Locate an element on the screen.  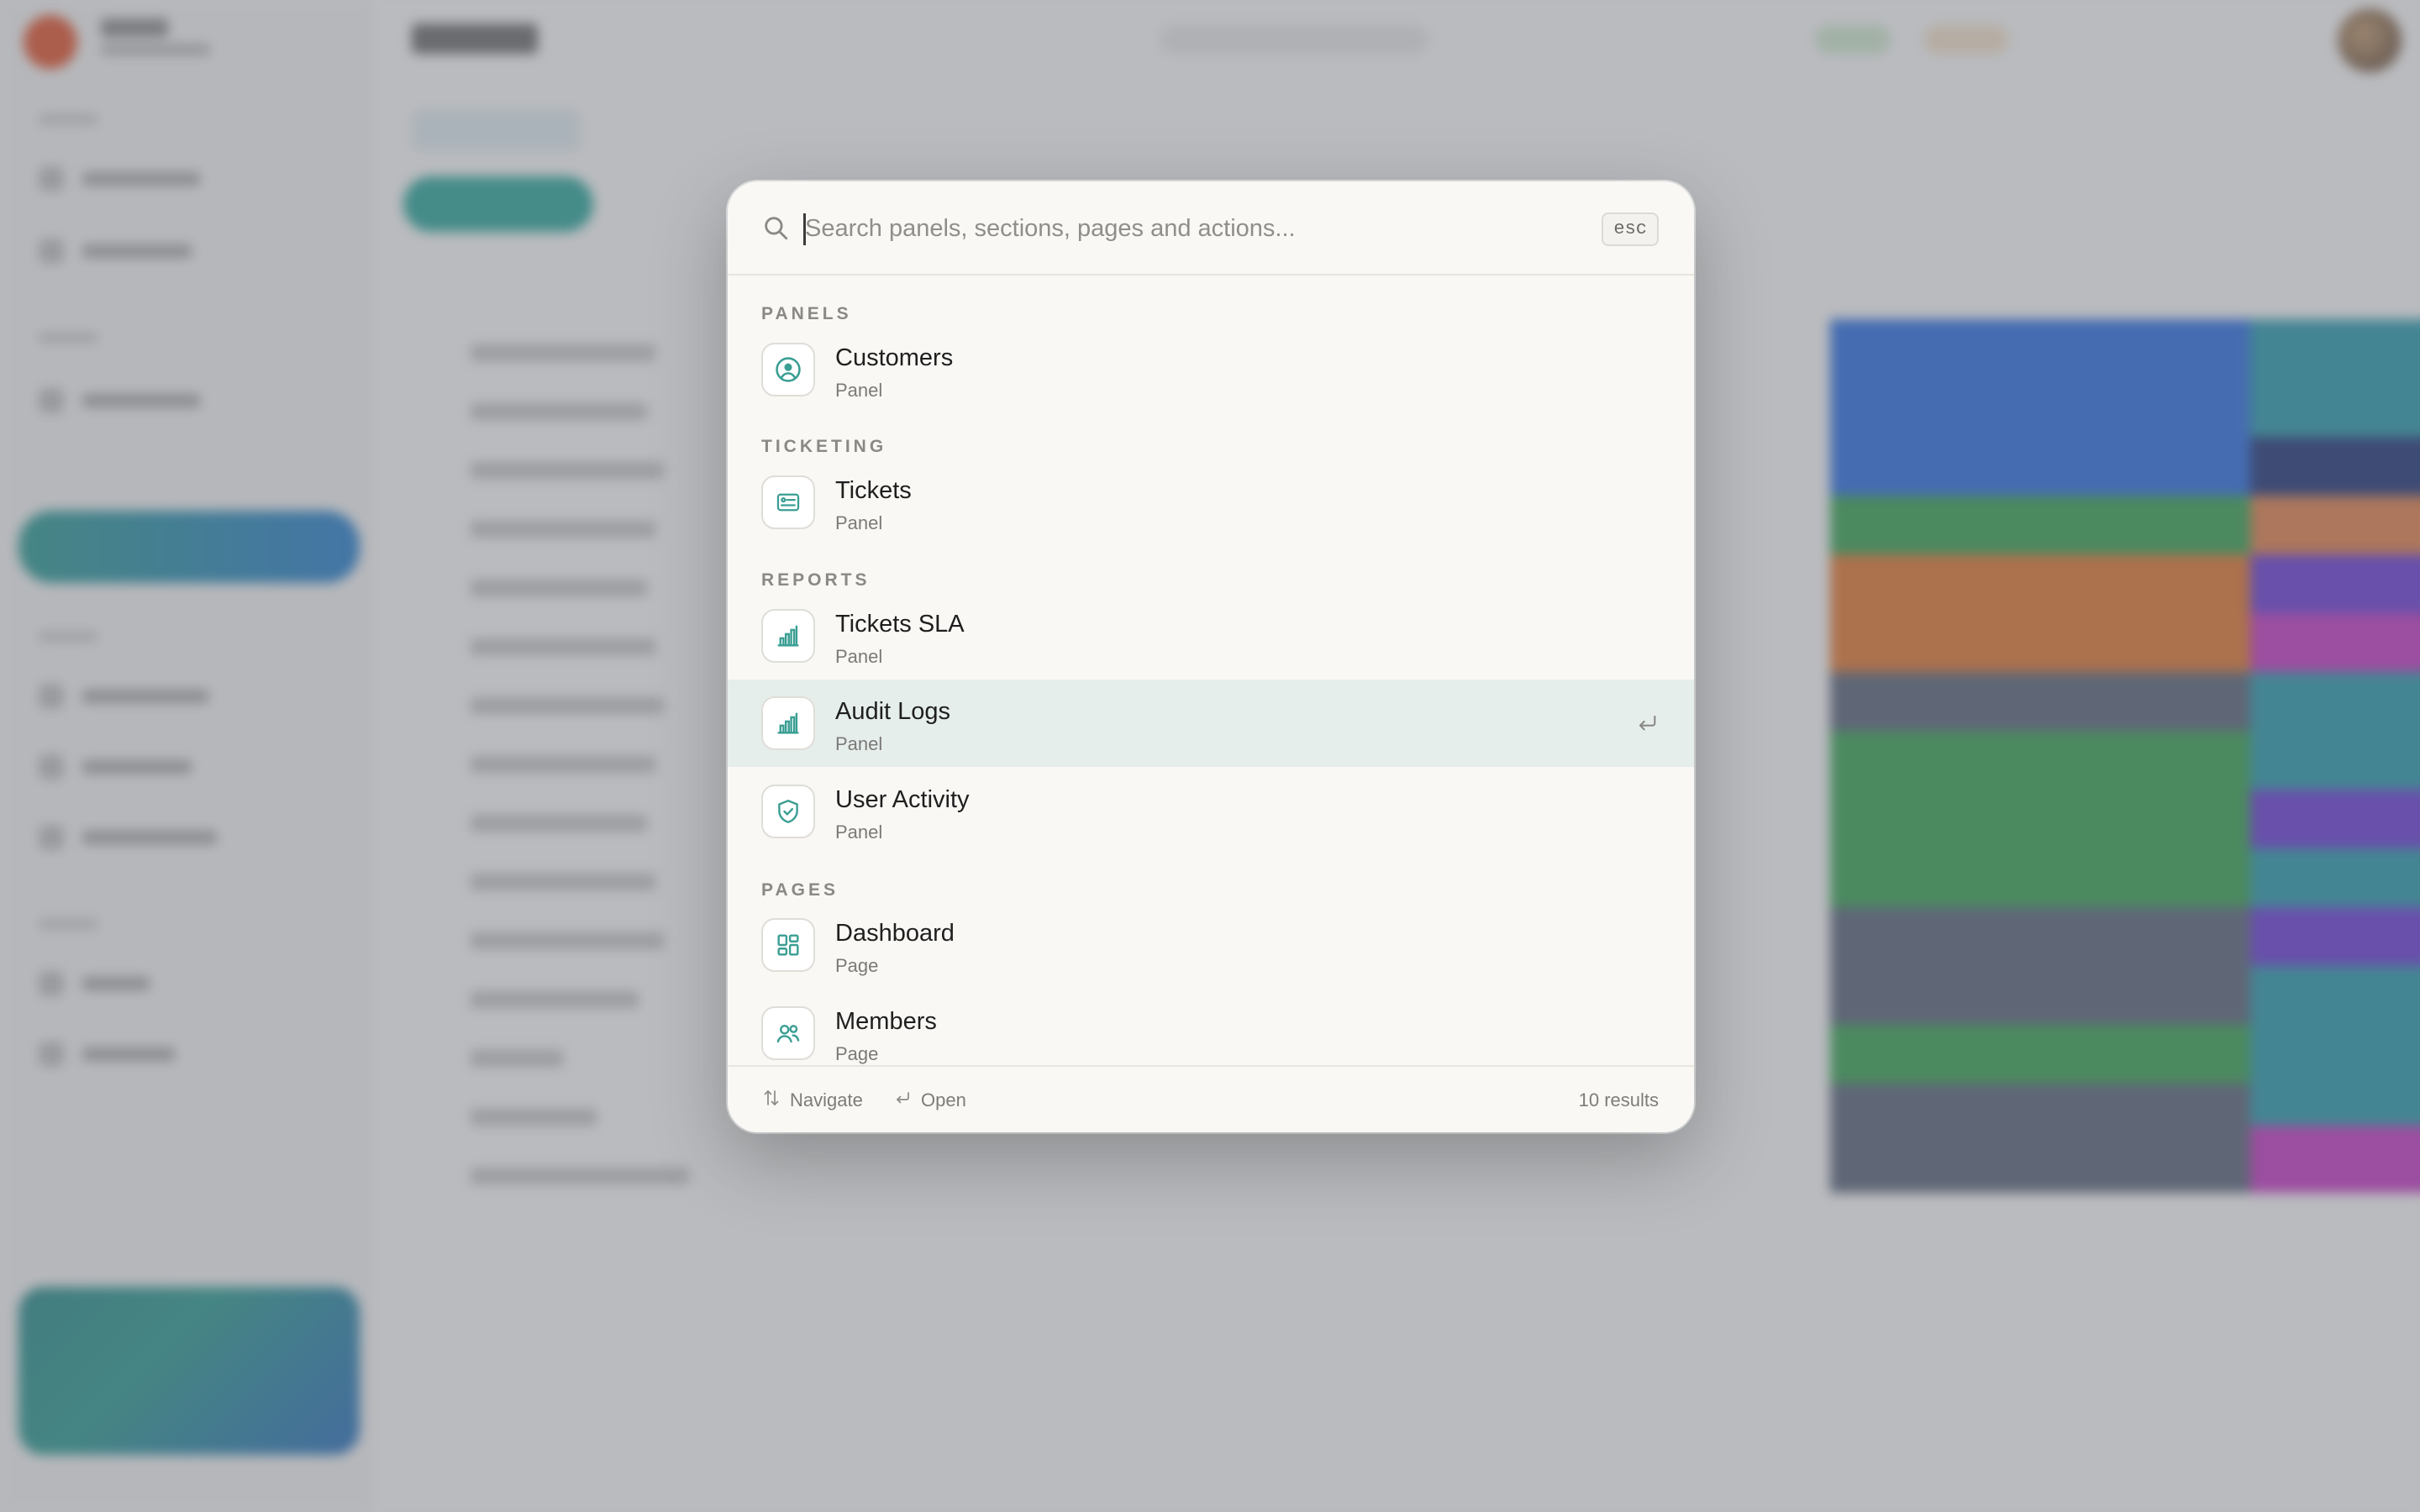
navigate-label: Navigate is located at coordinates (826, 1099).